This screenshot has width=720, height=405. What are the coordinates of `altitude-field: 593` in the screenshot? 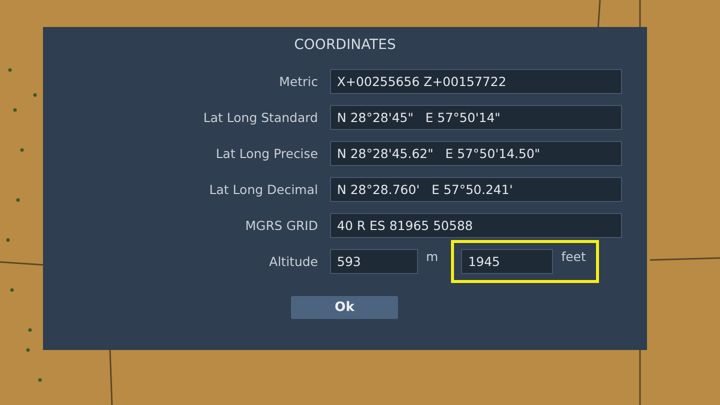 It's located at (374, 261).